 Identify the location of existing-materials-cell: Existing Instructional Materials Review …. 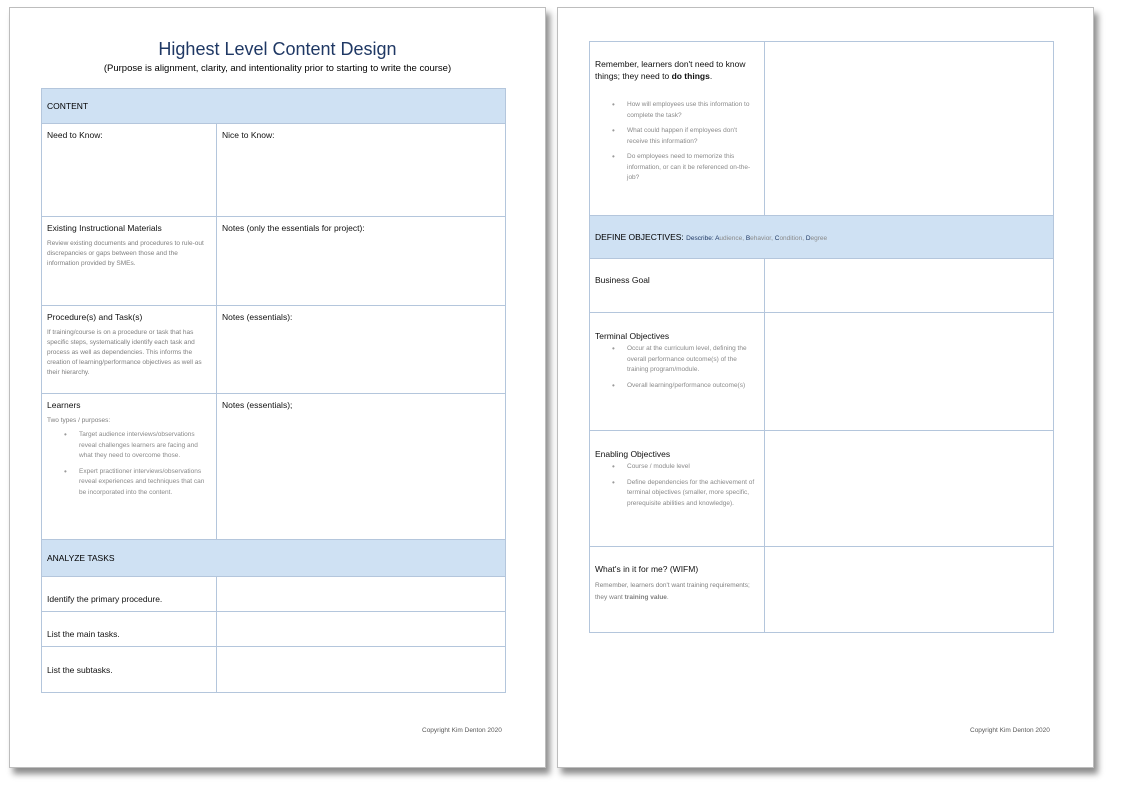
(129, 261).